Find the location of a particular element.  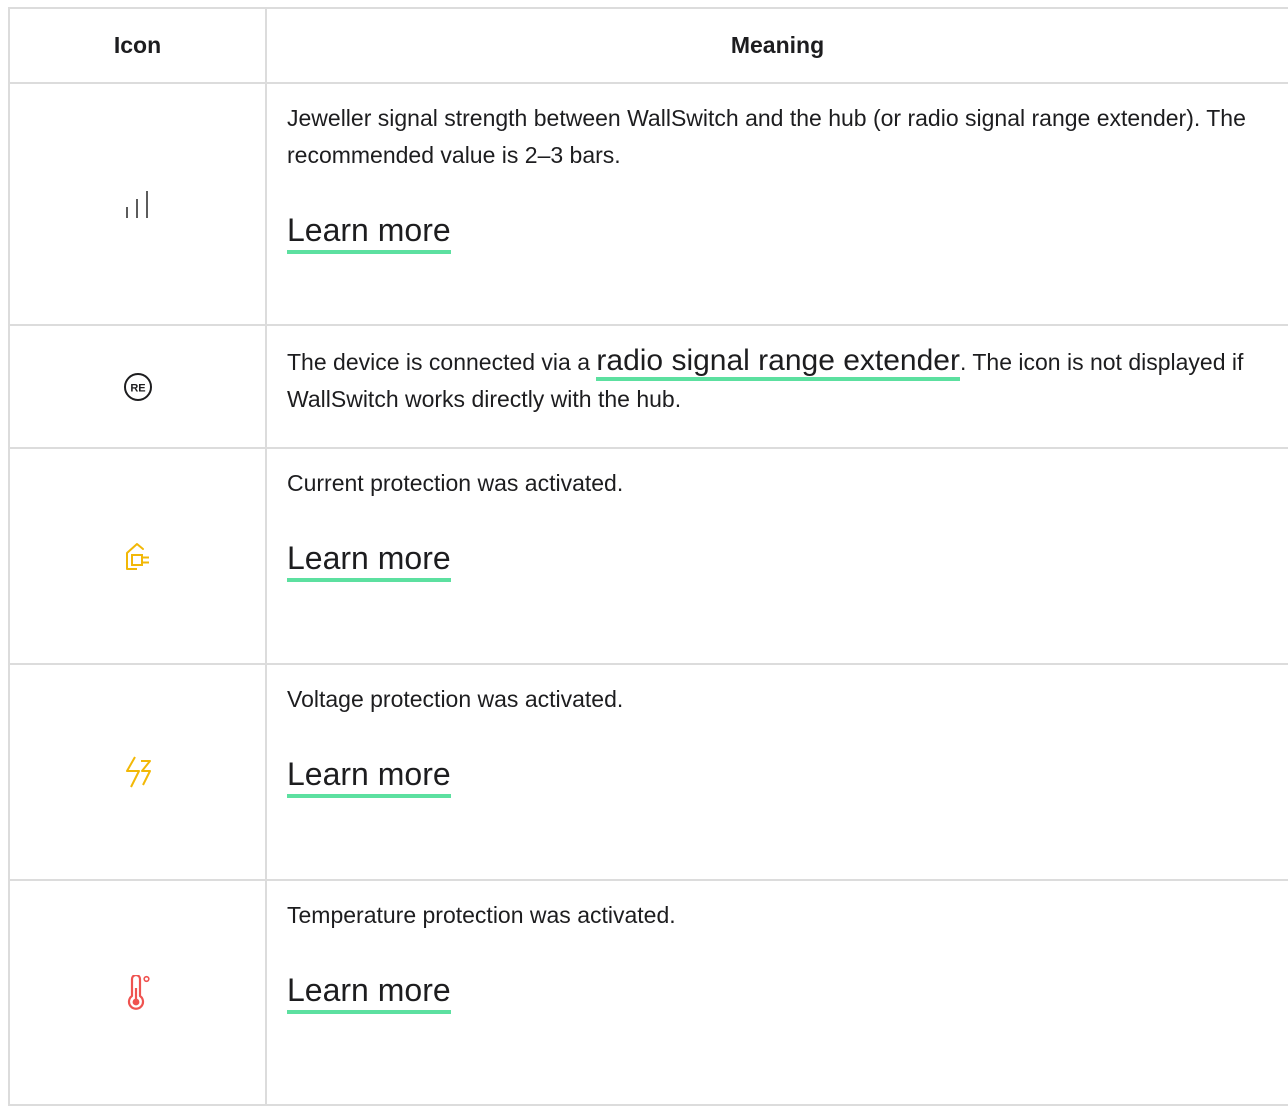

signal-strength-icon is located at coordinates (138, 204).